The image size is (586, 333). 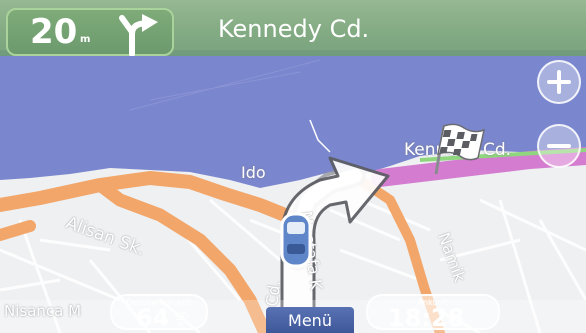 I want to click on speed-unit-top: km, so click(x=181, y=314).